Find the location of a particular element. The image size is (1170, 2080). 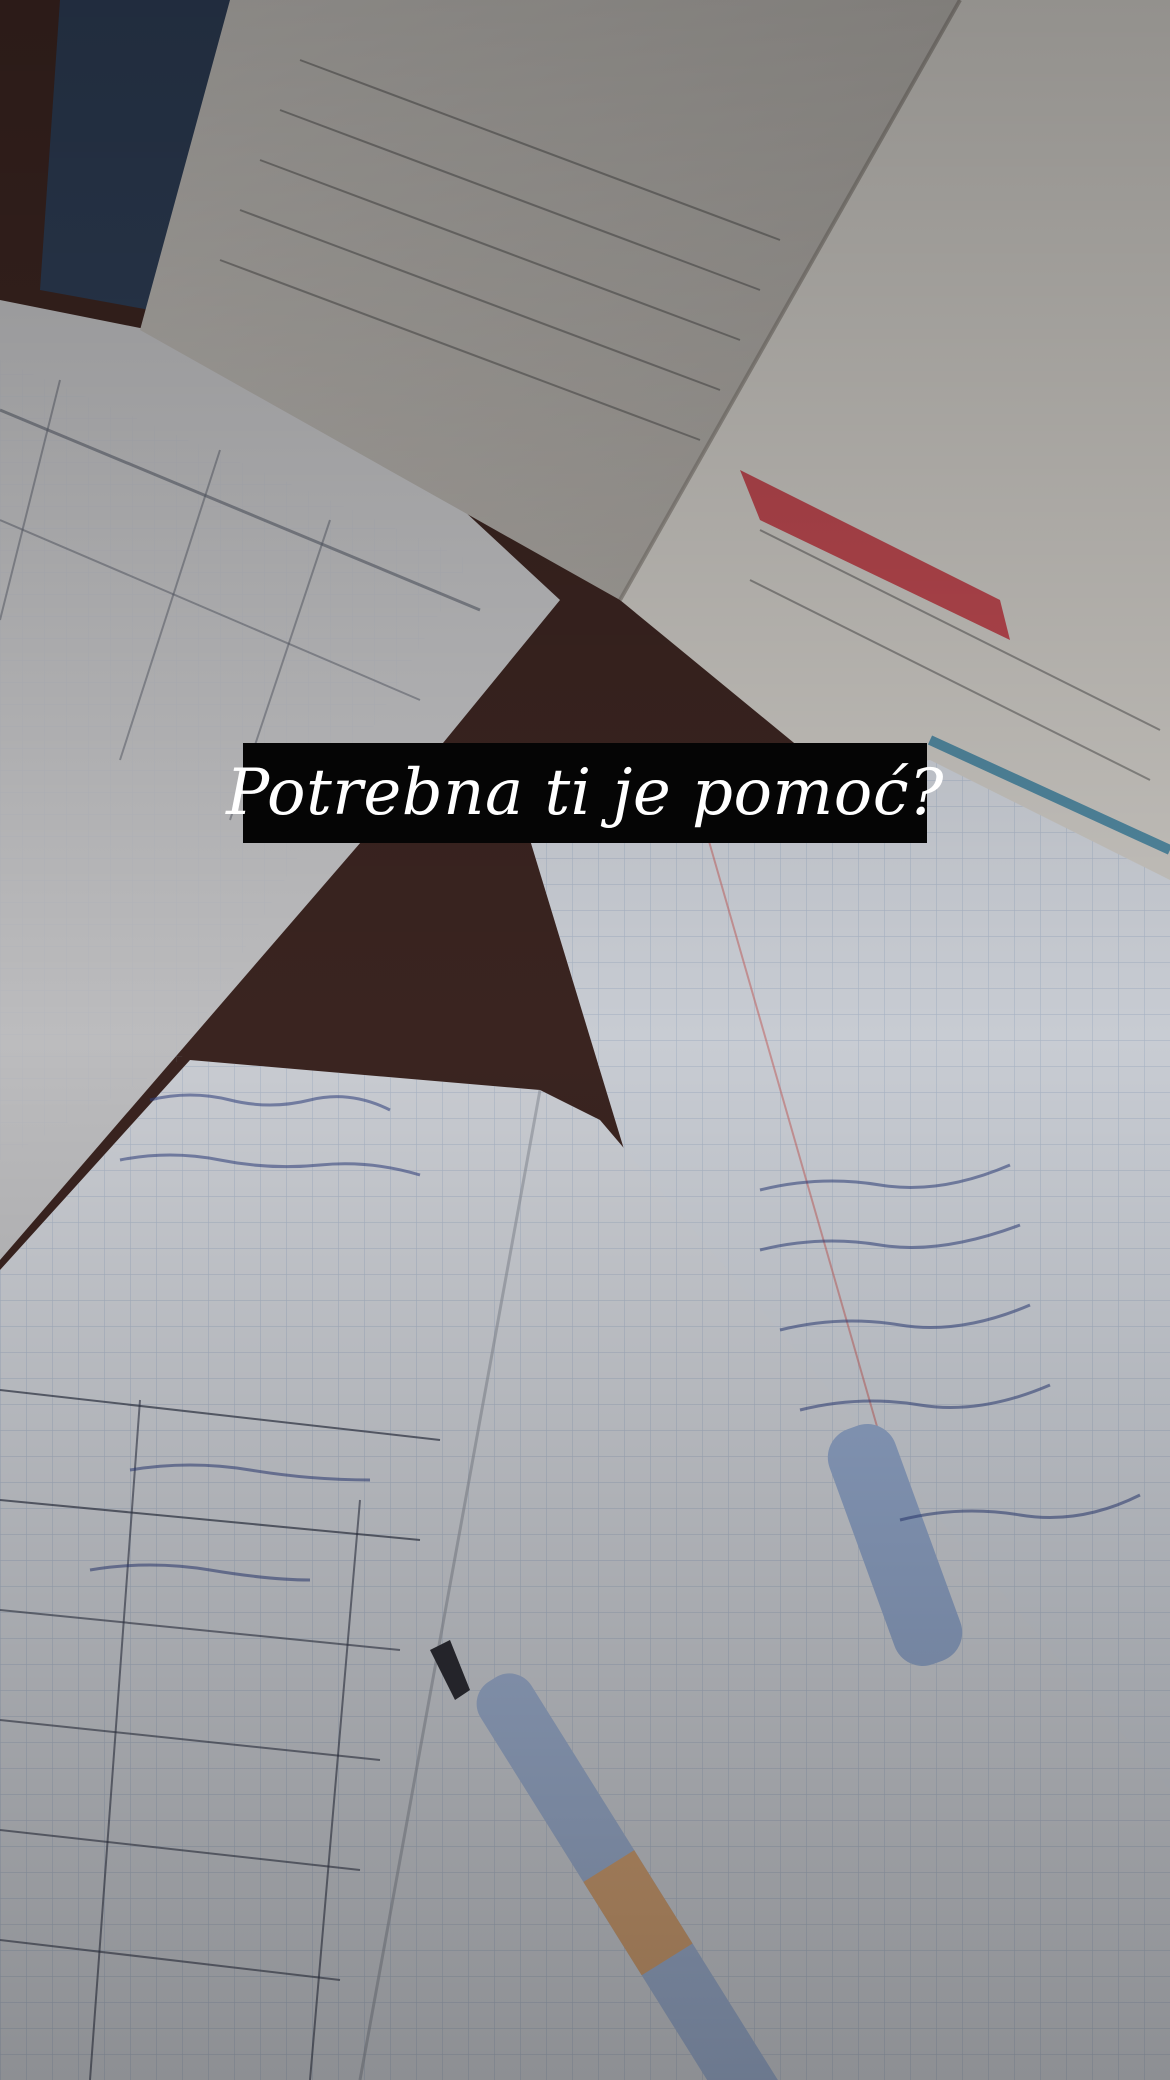

caption-text: Potrebna ti je pomoć? is located at coordinates (585, 793).